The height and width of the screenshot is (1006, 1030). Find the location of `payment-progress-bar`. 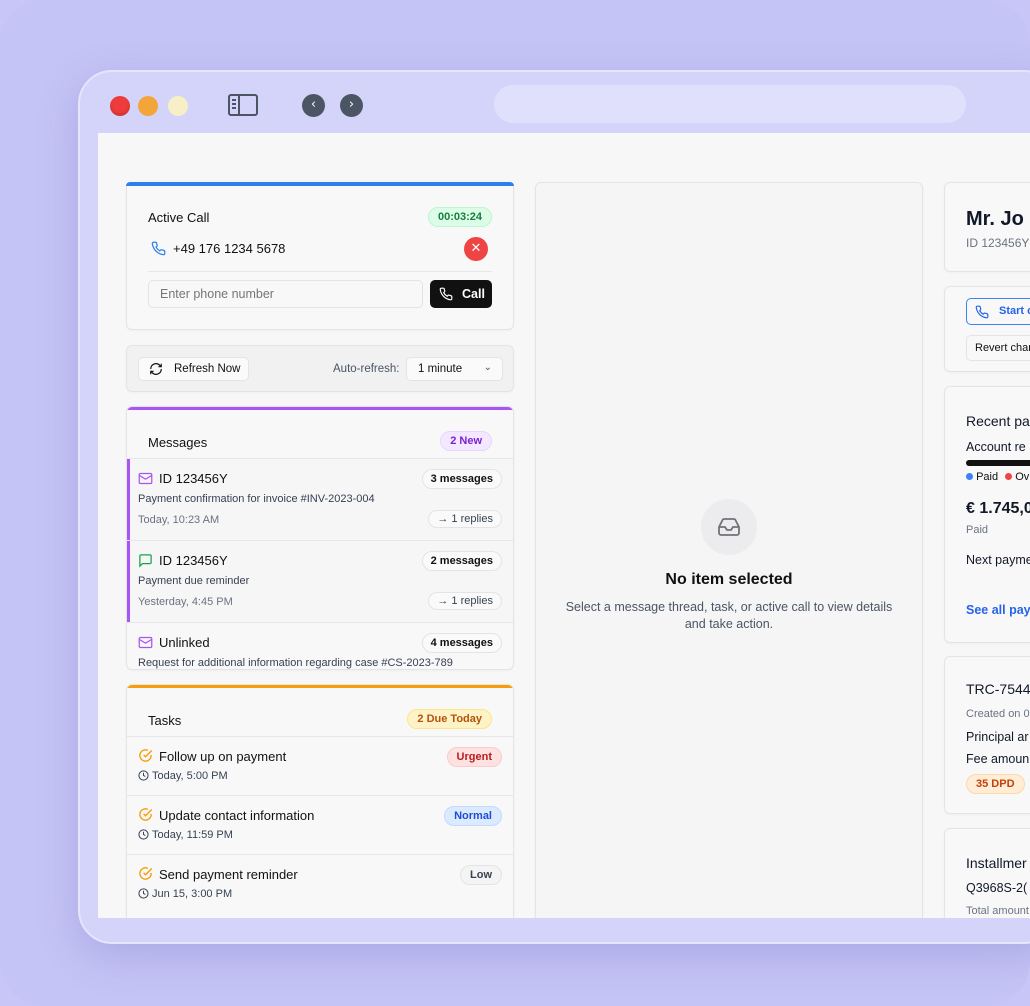

payment-progress-bar is located at coordinates (998, 463).